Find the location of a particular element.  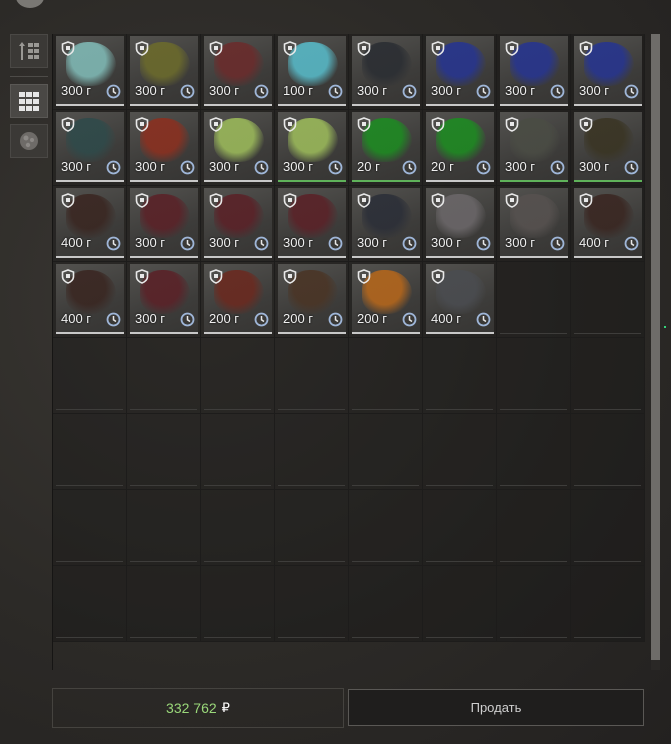

sell-button: Продать is located at coordinates (496, 707).